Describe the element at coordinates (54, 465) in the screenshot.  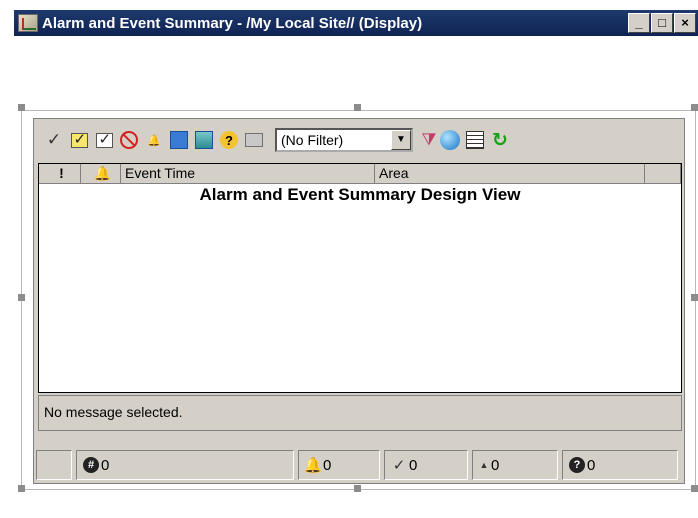
I see `status-blank` at that location.